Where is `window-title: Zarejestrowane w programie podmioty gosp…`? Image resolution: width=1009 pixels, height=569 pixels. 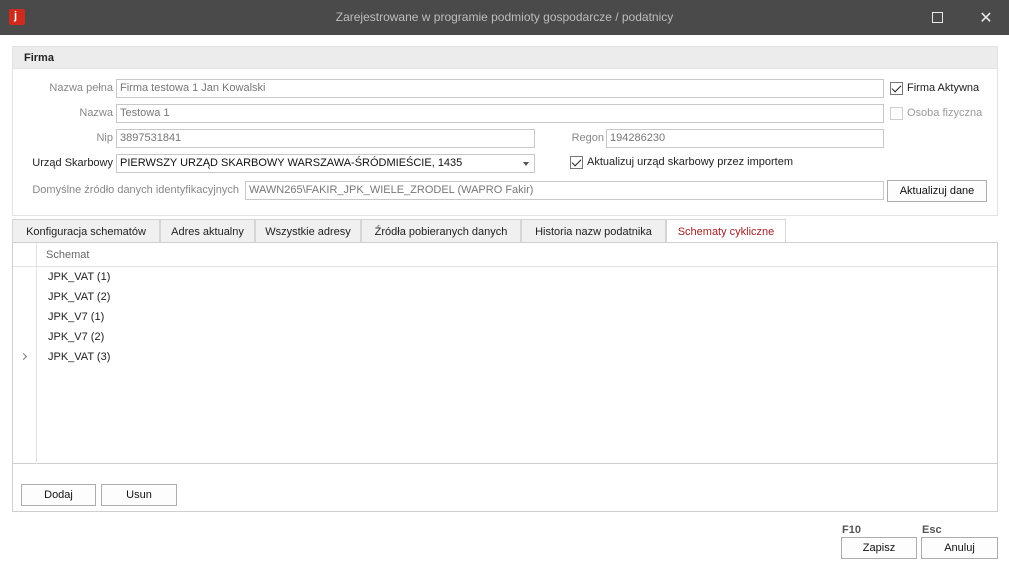
window-title: Zarejestrowane w programie podmioty gosp… is located at coordinates (504, 17).